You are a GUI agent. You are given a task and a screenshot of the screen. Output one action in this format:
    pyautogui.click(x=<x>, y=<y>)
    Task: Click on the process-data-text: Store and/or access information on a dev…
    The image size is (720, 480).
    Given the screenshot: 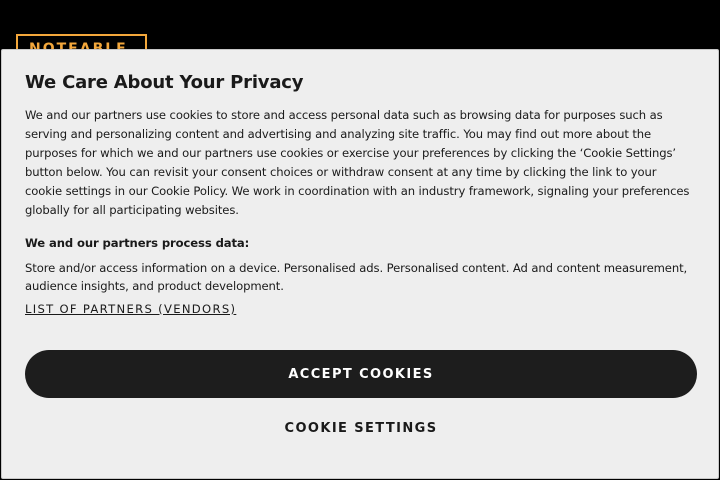 What is the action you would take?
    pyautogui.click(x=356, y=277)
    